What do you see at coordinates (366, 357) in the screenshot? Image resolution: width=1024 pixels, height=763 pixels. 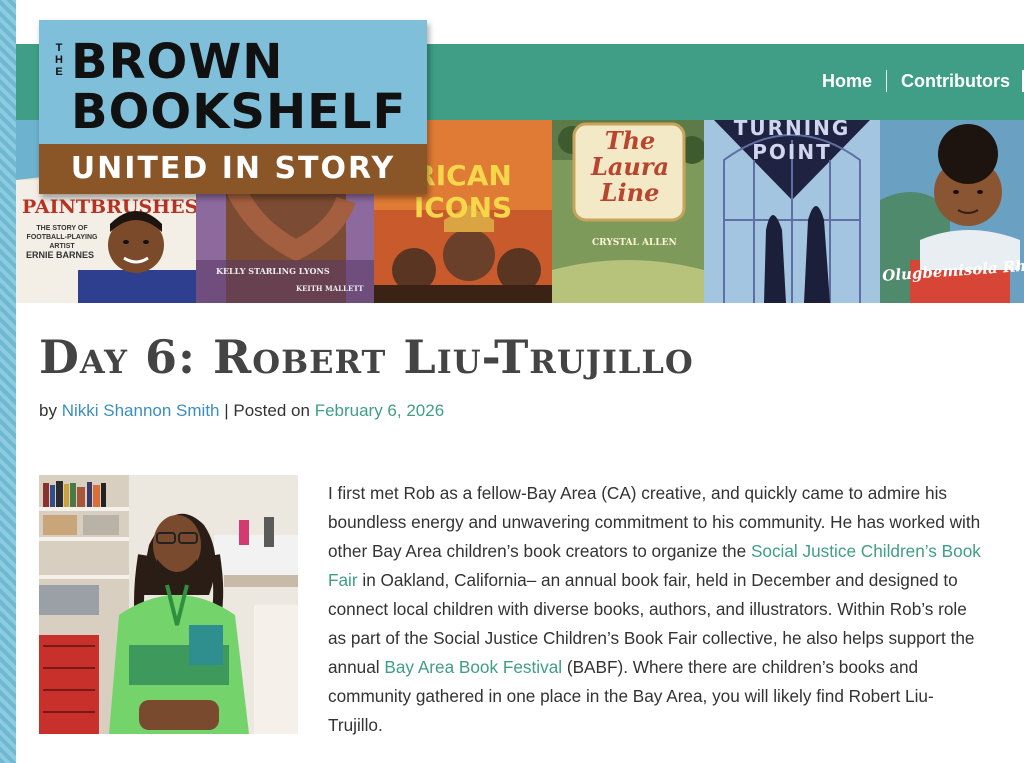 I see `post-title: Day 6: Robert Liu-Trujillo` at bounding box center [366, 357].